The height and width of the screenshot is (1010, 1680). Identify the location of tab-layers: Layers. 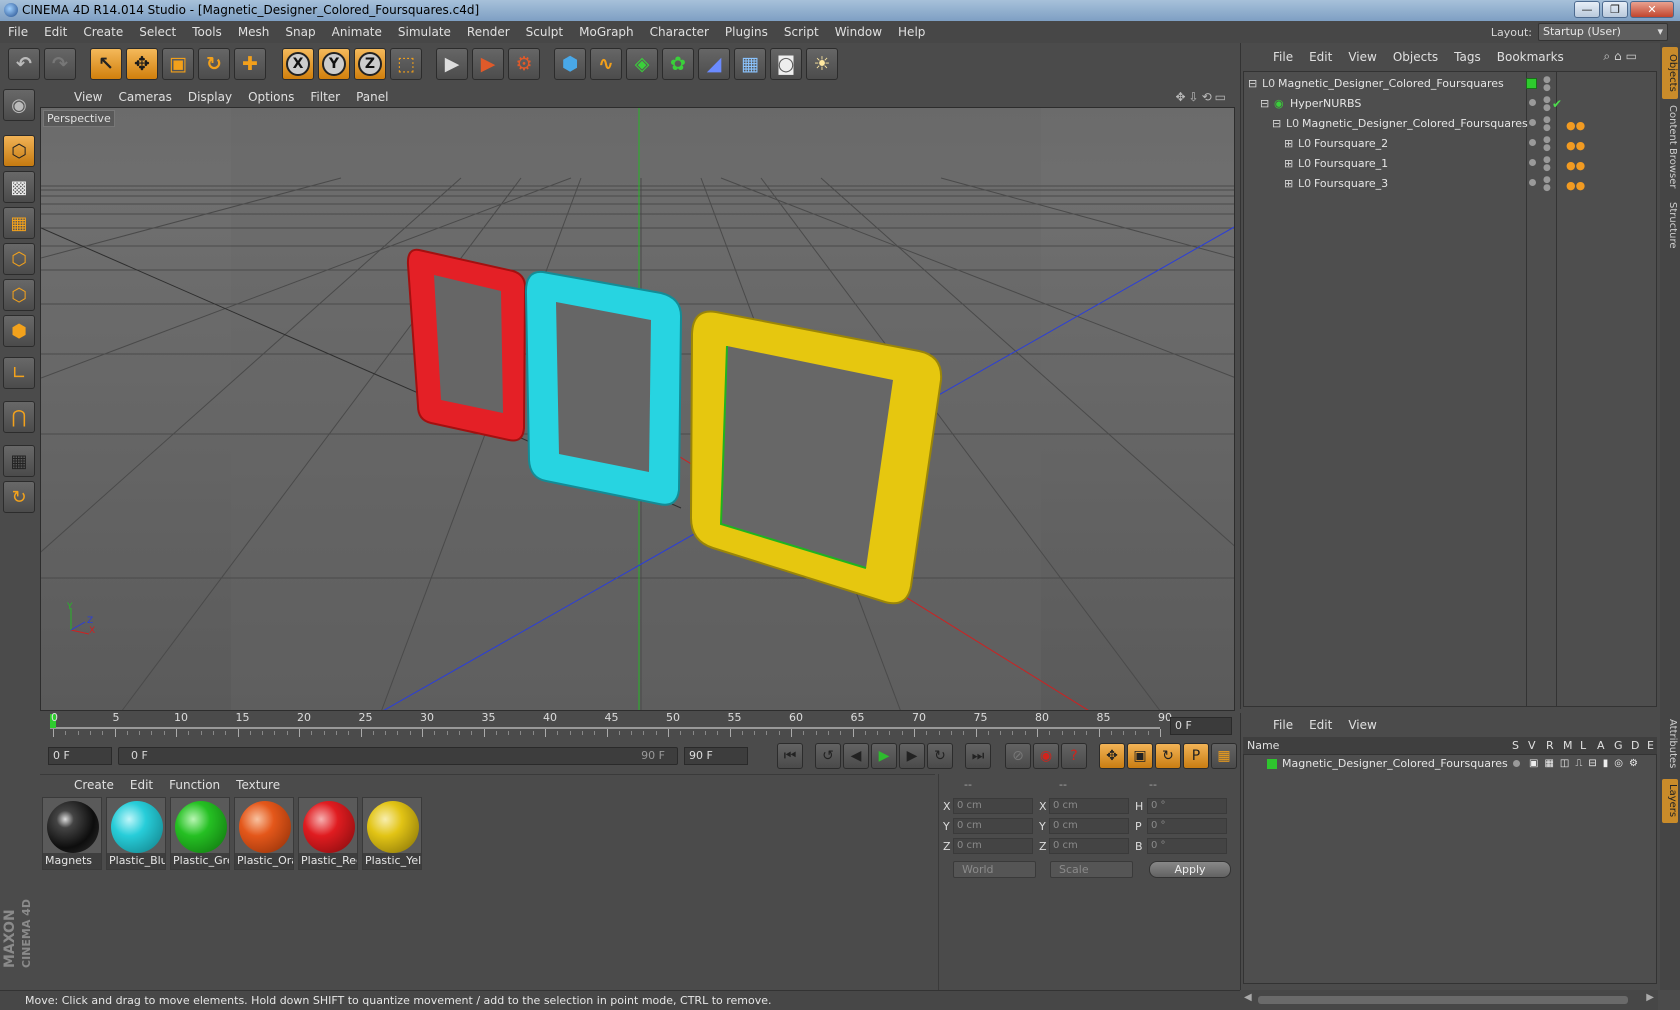
(1670, 801).